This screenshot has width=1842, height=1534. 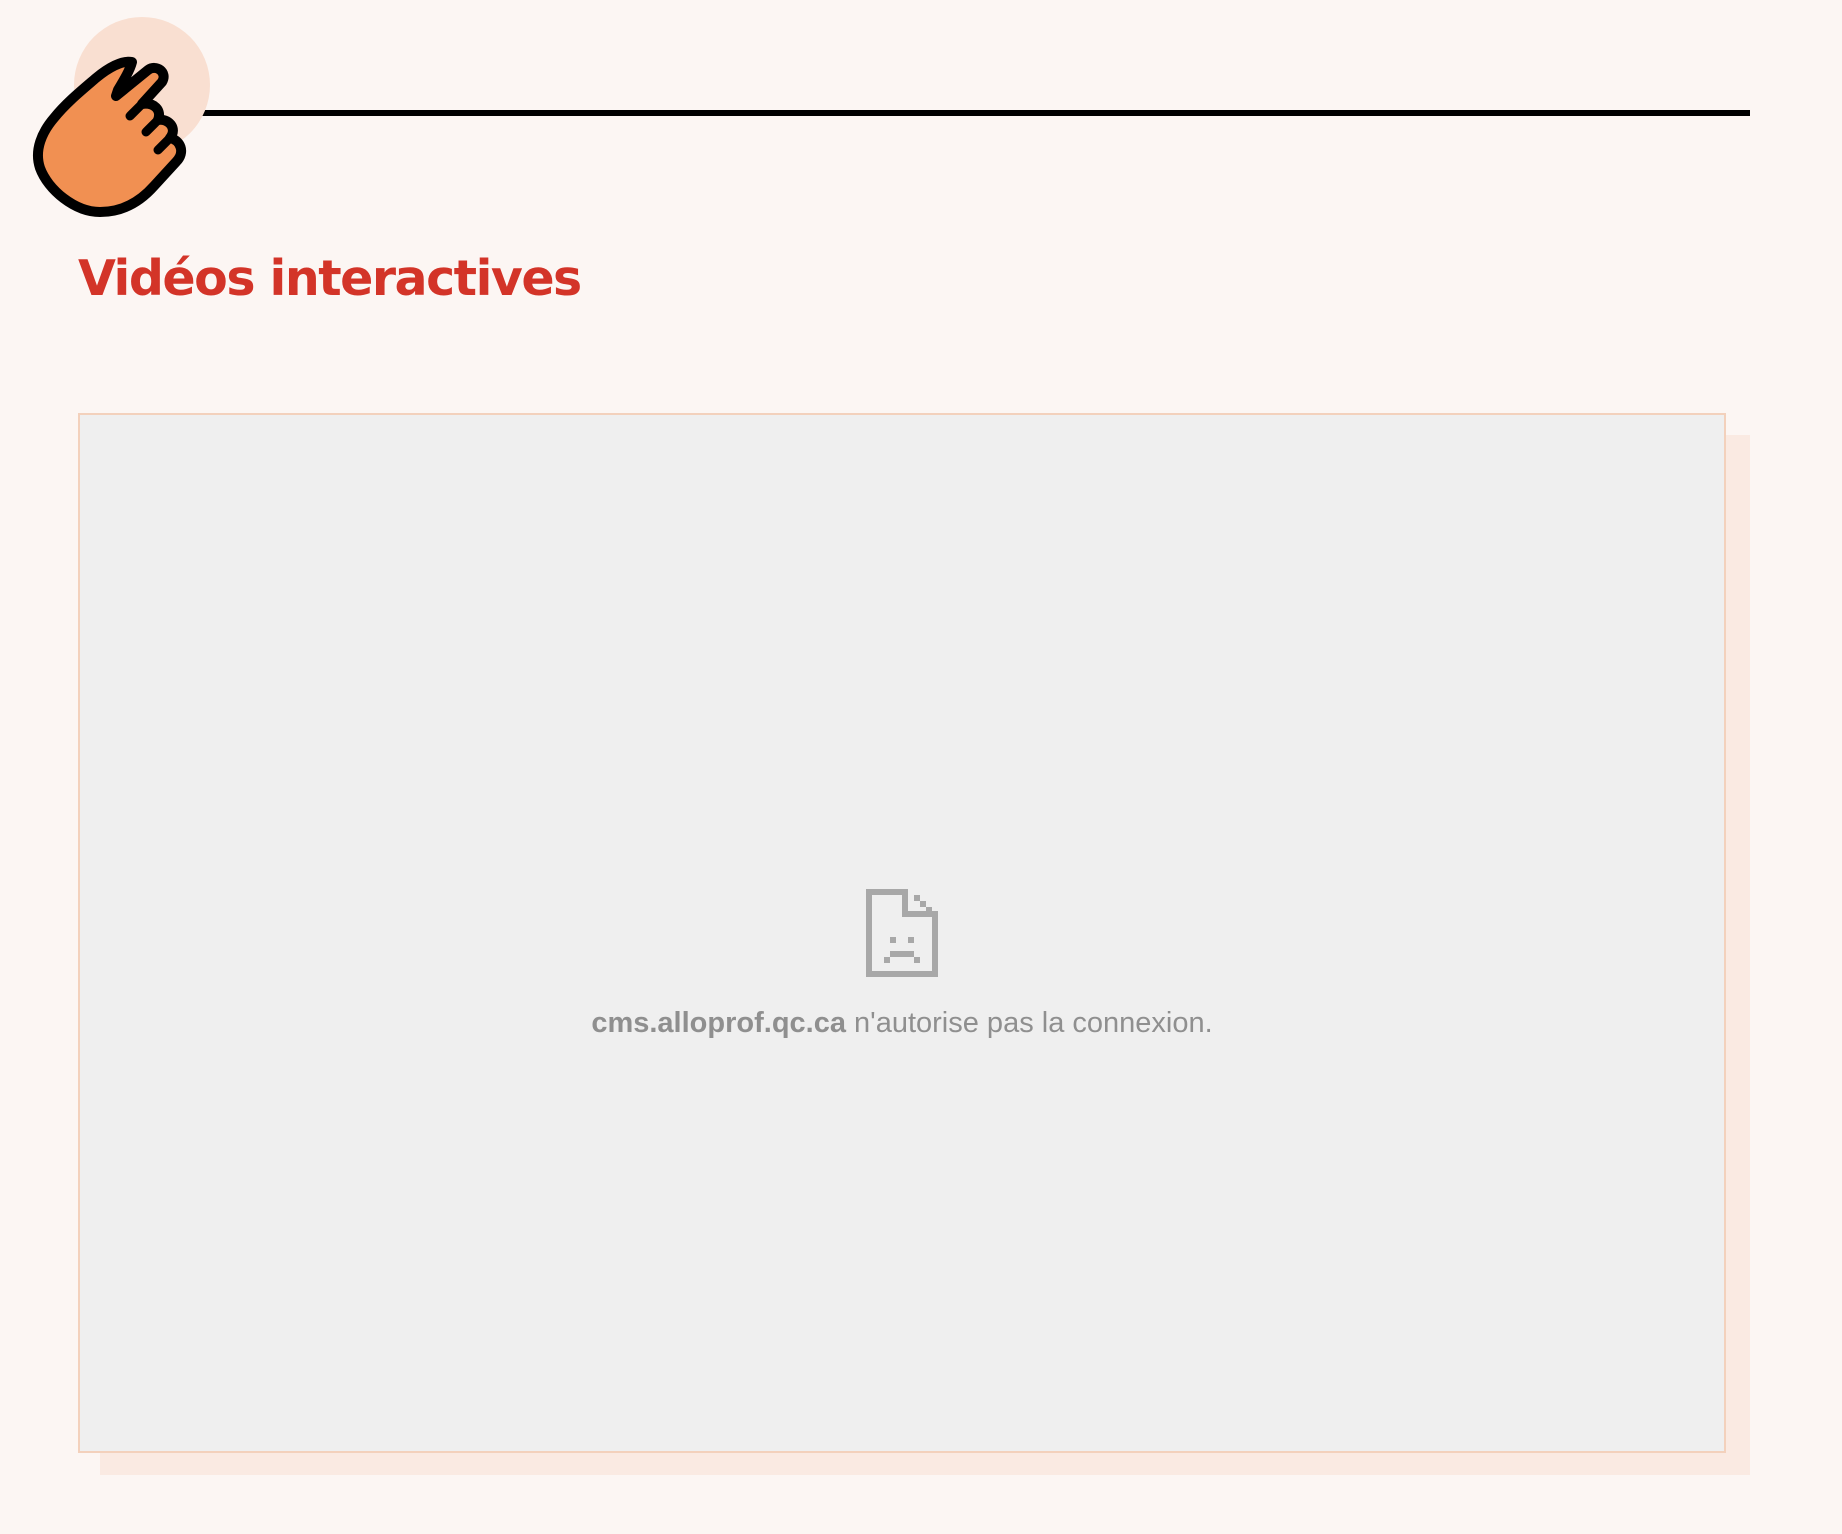 What do you see at coordinates (718, 1023) in the screenshot?
I see `error-domain: cms.alloprof.qc.ca` at bounding box center [718, 1023].